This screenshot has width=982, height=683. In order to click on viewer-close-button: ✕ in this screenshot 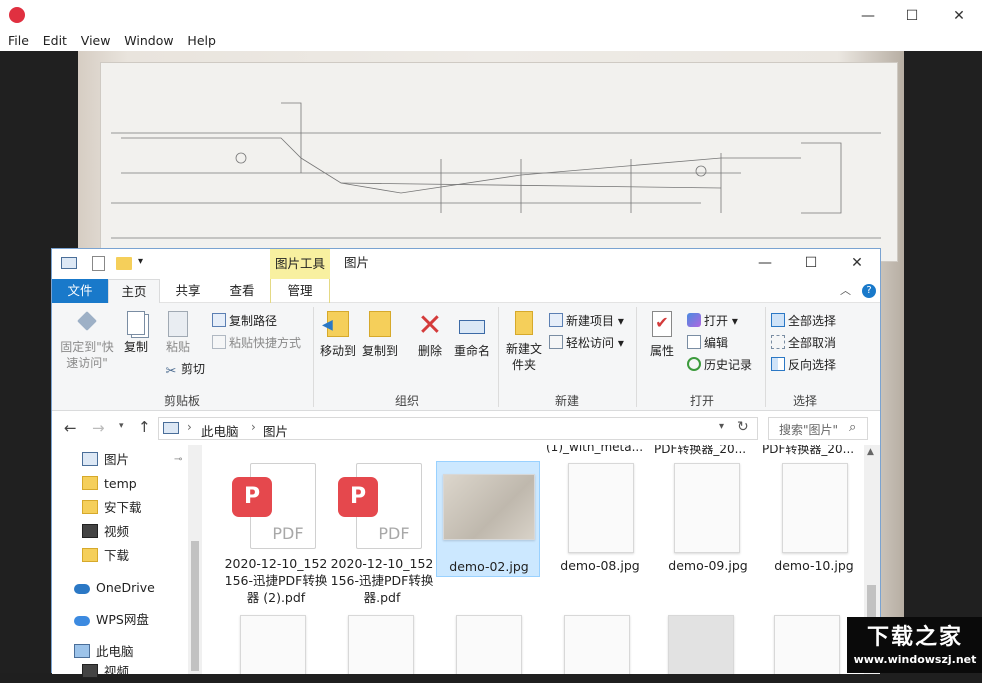, I will do `click(959, 15)`.